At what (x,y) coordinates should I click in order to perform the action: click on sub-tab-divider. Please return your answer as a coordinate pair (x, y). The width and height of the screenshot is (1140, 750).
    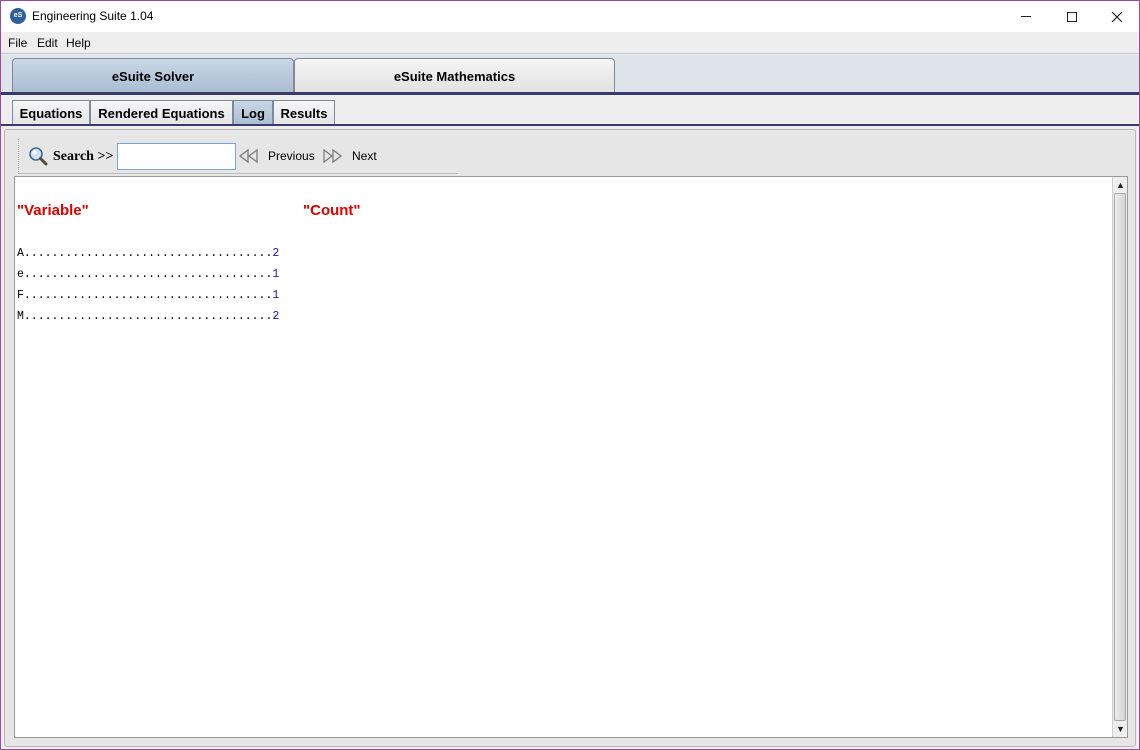
    Looking at the image, I should click on (570, 125).